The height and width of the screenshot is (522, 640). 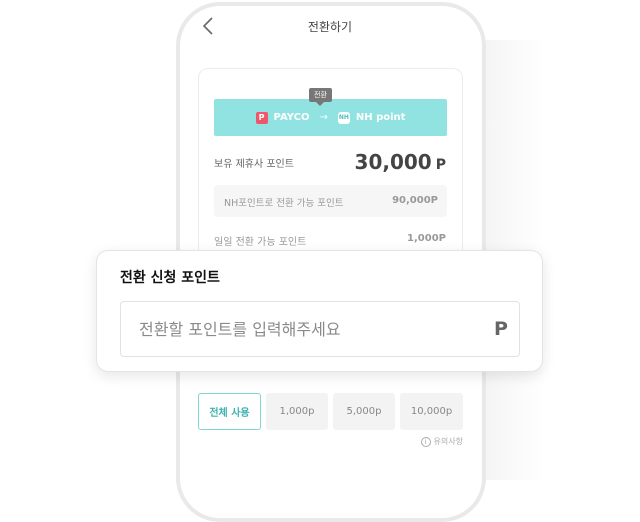 What do you see at coordinates (440, 165) in the screenshot?
I see `balance-unit: P` at bounding box center [440, 165].